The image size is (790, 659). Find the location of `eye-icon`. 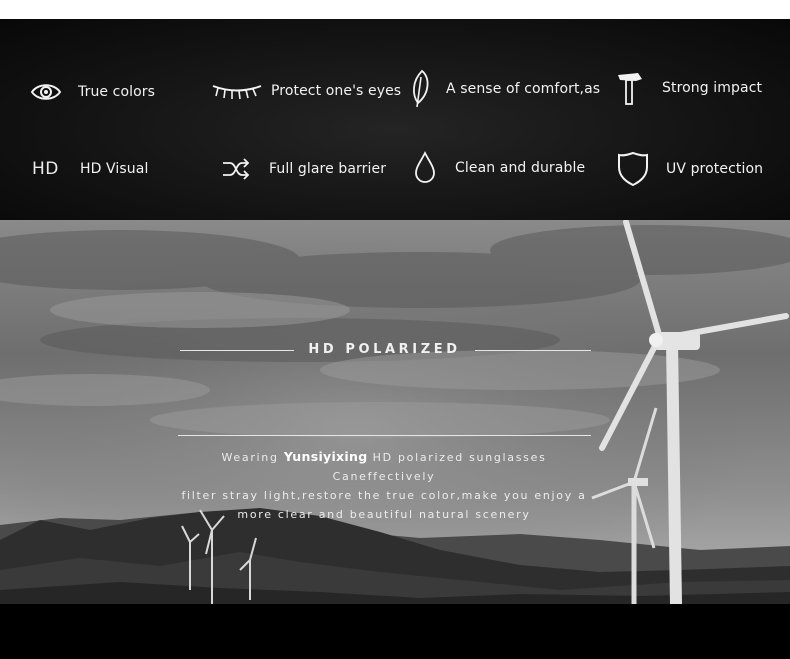

eye-icon is located at coordinates (46, 92).